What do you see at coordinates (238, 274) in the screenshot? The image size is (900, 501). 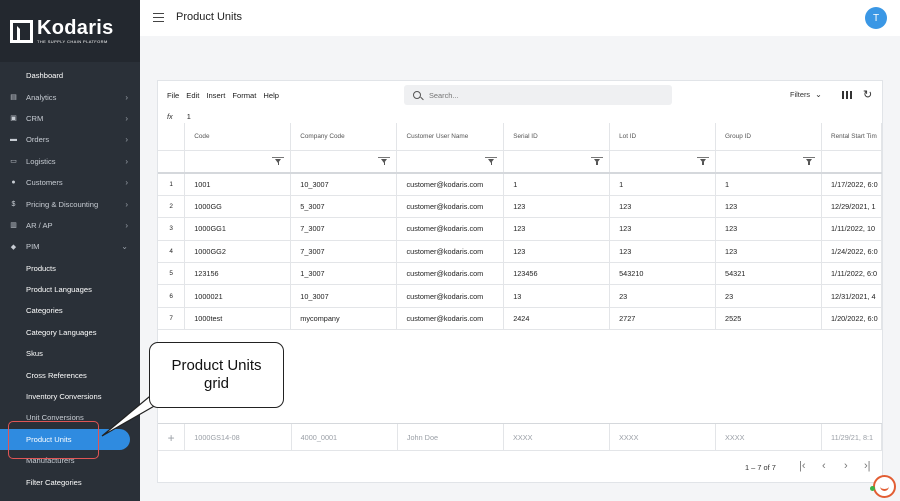 I see `table-cell: 123156` at bounding box center [238, 274].